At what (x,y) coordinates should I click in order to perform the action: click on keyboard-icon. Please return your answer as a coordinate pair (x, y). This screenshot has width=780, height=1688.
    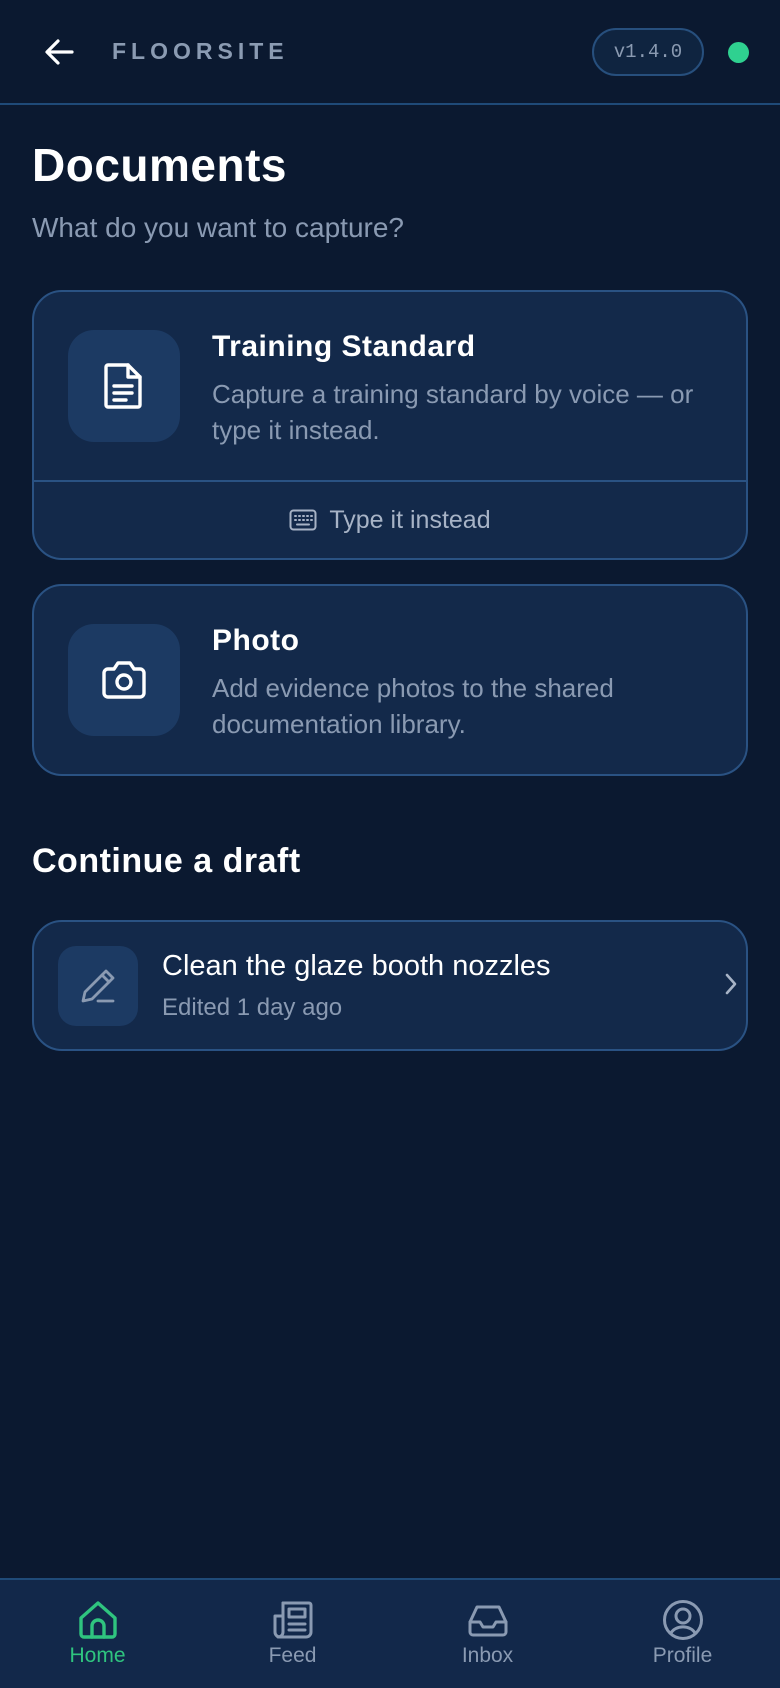
    Looking at the image, I should click on (303, 520).